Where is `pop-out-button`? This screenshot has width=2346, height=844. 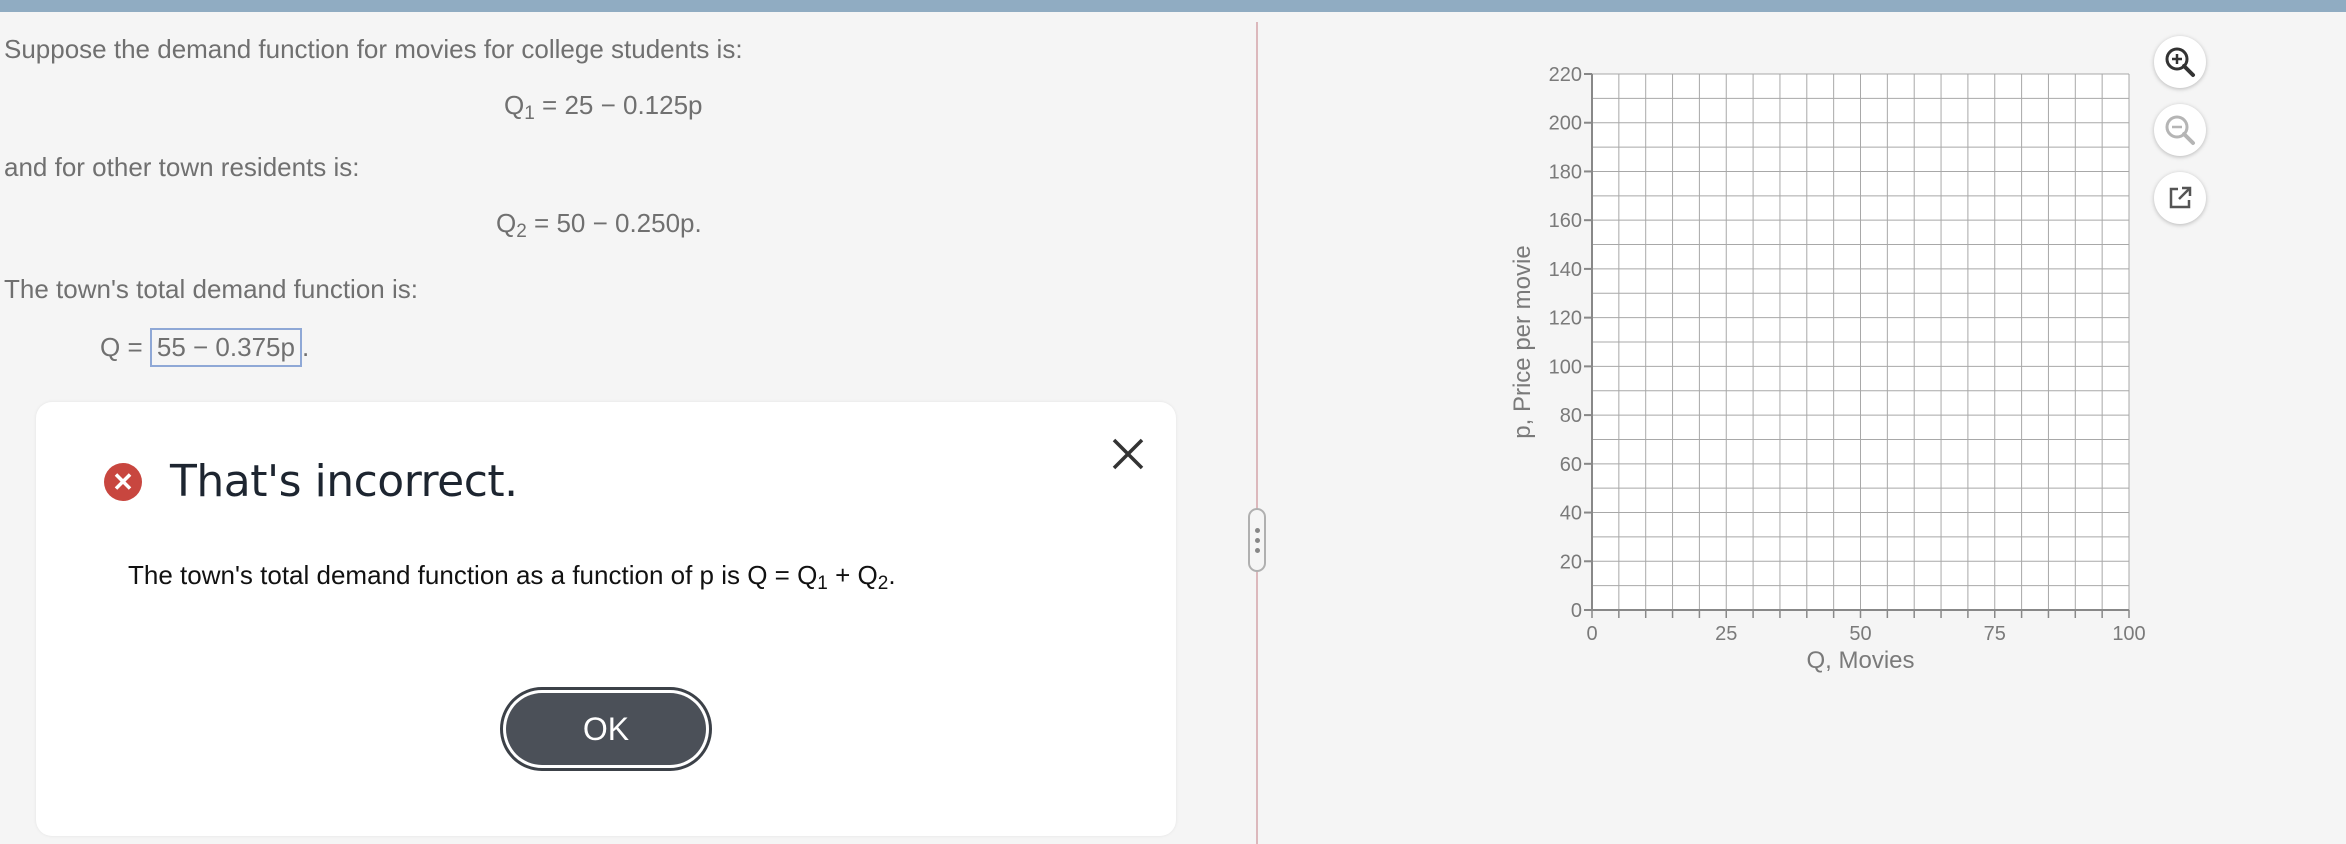
pop-out-button is located at coordinates (2180, 198).